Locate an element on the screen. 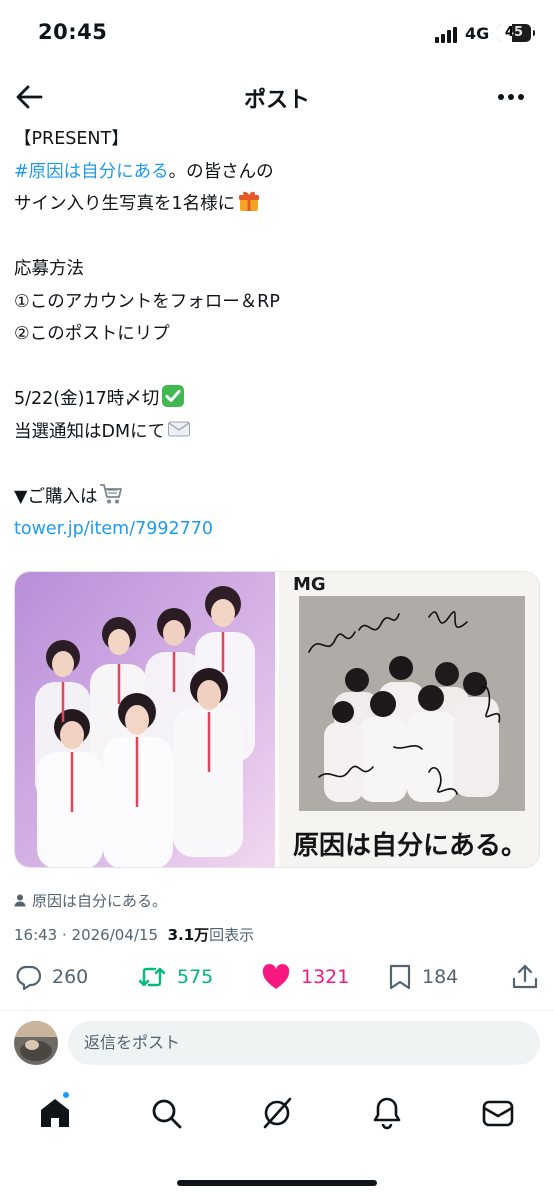 Image resolution: width=554 pixels, height=1200 pixels. battery-icon: 45 is located at coordinates (516, 33).